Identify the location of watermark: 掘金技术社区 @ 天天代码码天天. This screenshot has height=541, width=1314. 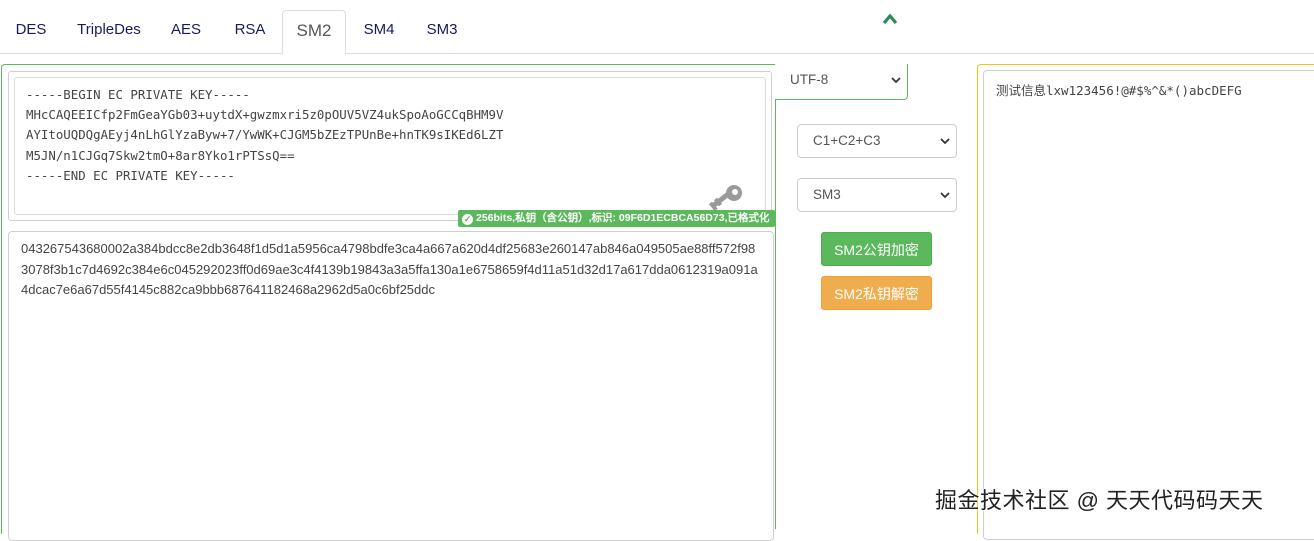
(1099, 500).